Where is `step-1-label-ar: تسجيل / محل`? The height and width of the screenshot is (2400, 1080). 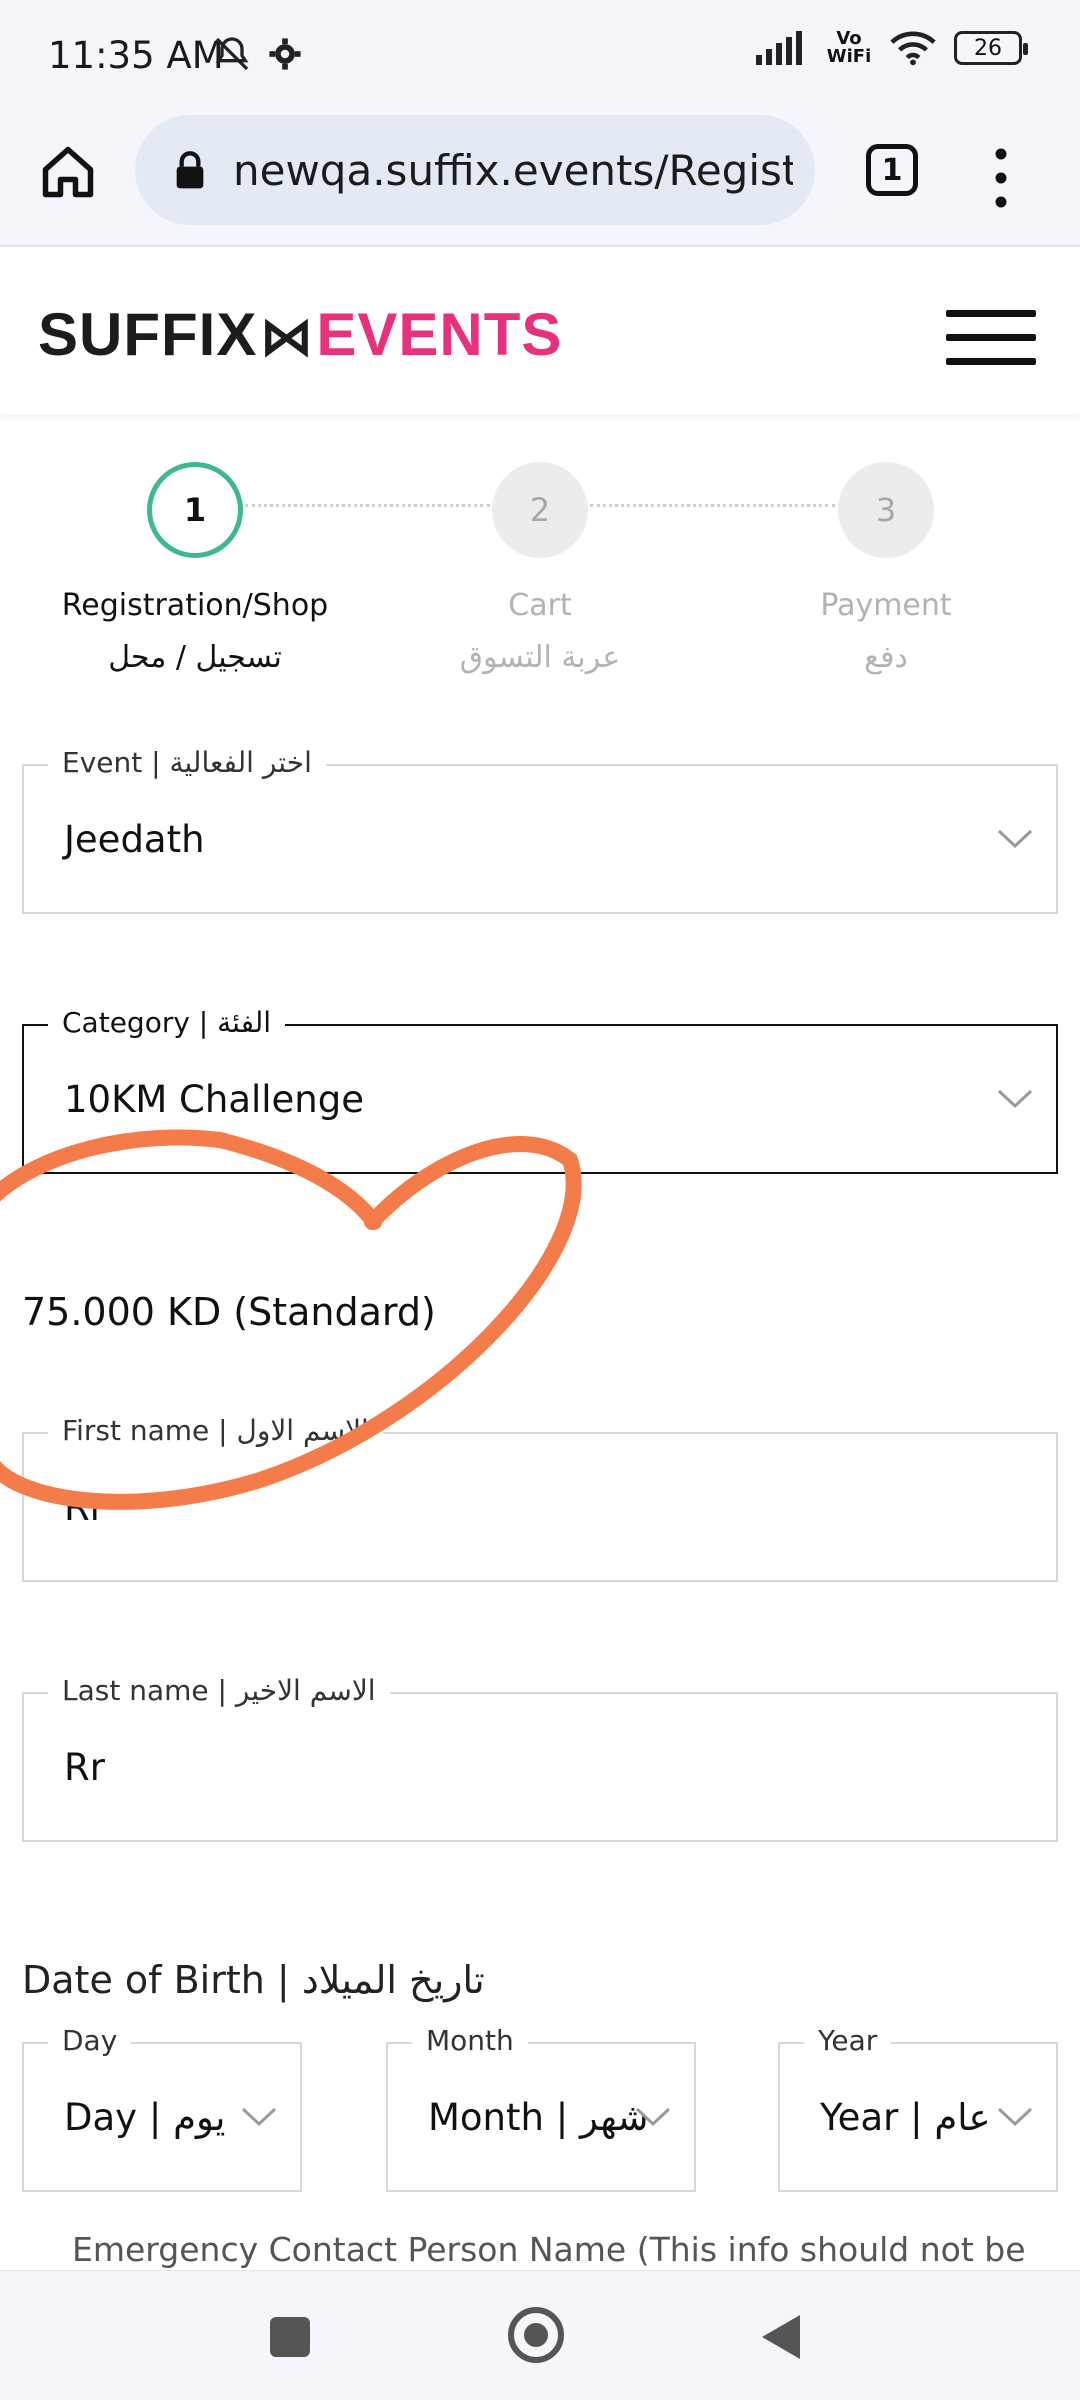
step-1-label-ar: تسجيل / محل is located at coordinates (195, 657).